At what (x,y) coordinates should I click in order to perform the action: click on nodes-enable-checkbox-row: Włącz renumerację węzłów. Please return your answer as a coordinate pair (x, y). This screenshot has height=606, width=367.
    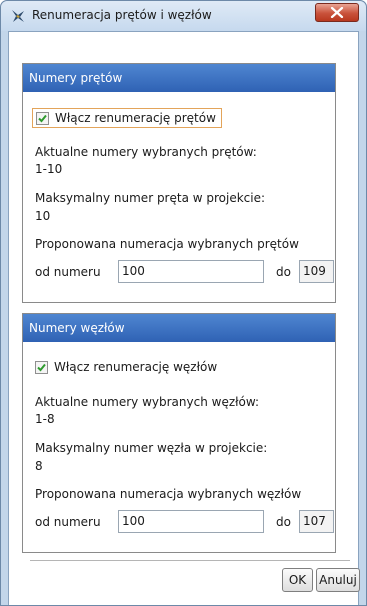
    Looking at the image, I should click on (127, 367).